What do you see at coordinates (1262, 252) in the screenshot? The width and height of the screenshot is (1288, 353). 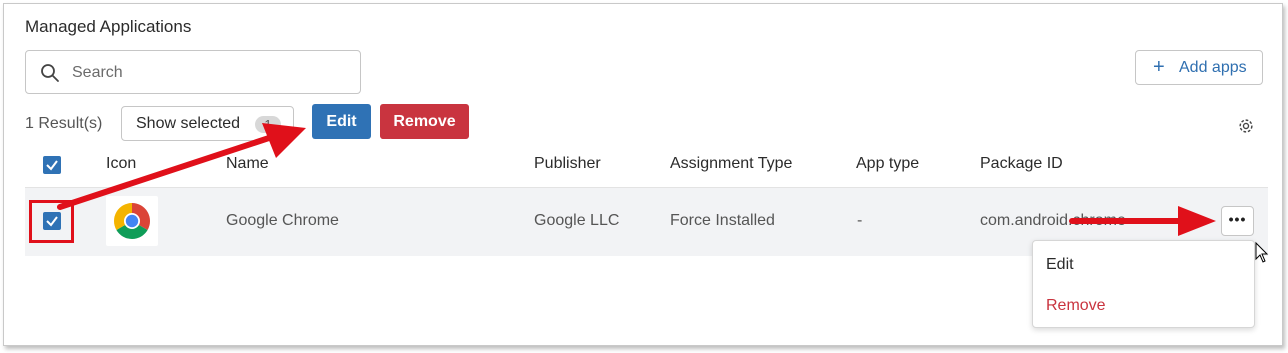 I see `mouse-cursor-icon` at bounding box center [1262, 252].